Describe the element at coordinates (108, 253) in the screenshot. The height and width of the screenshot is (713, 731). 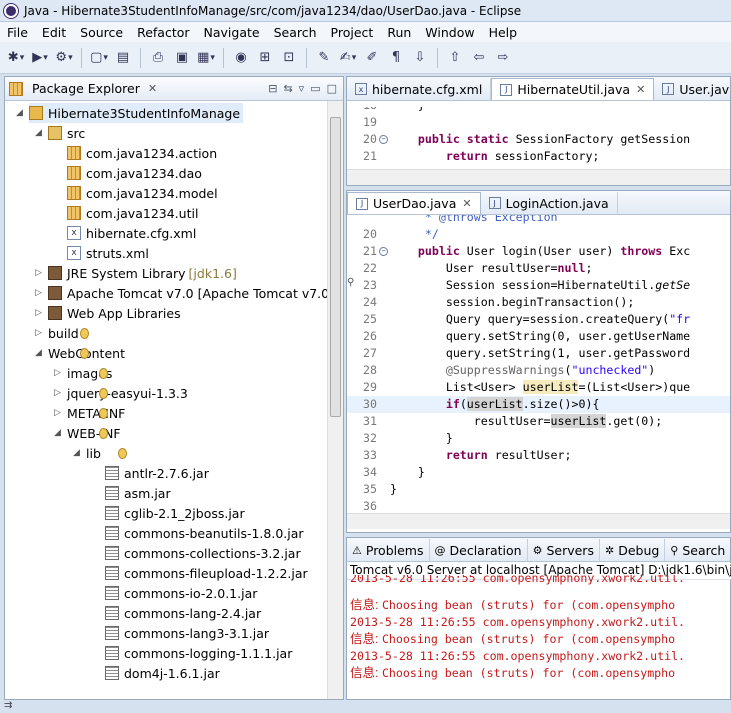
I see `tree-item: x struts.xml` at that location.